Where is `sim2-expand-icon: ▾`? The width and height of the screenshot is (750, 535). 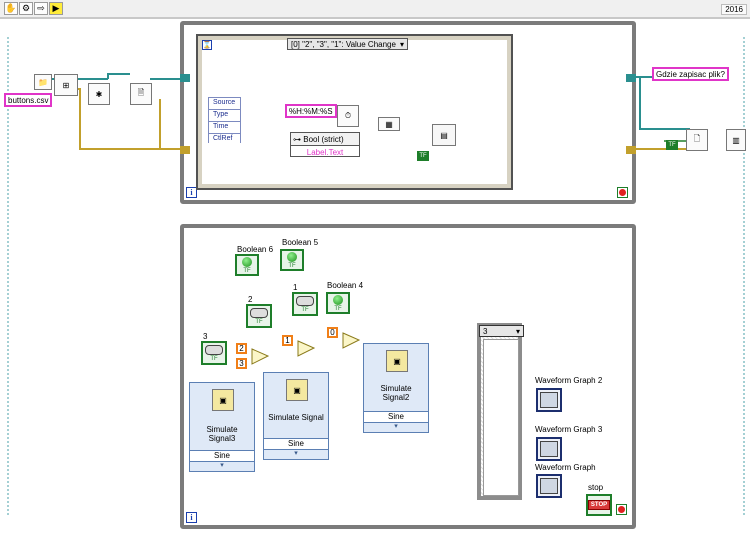
sim2-expand-icon: ▾ is located at coordinates (396, 427).